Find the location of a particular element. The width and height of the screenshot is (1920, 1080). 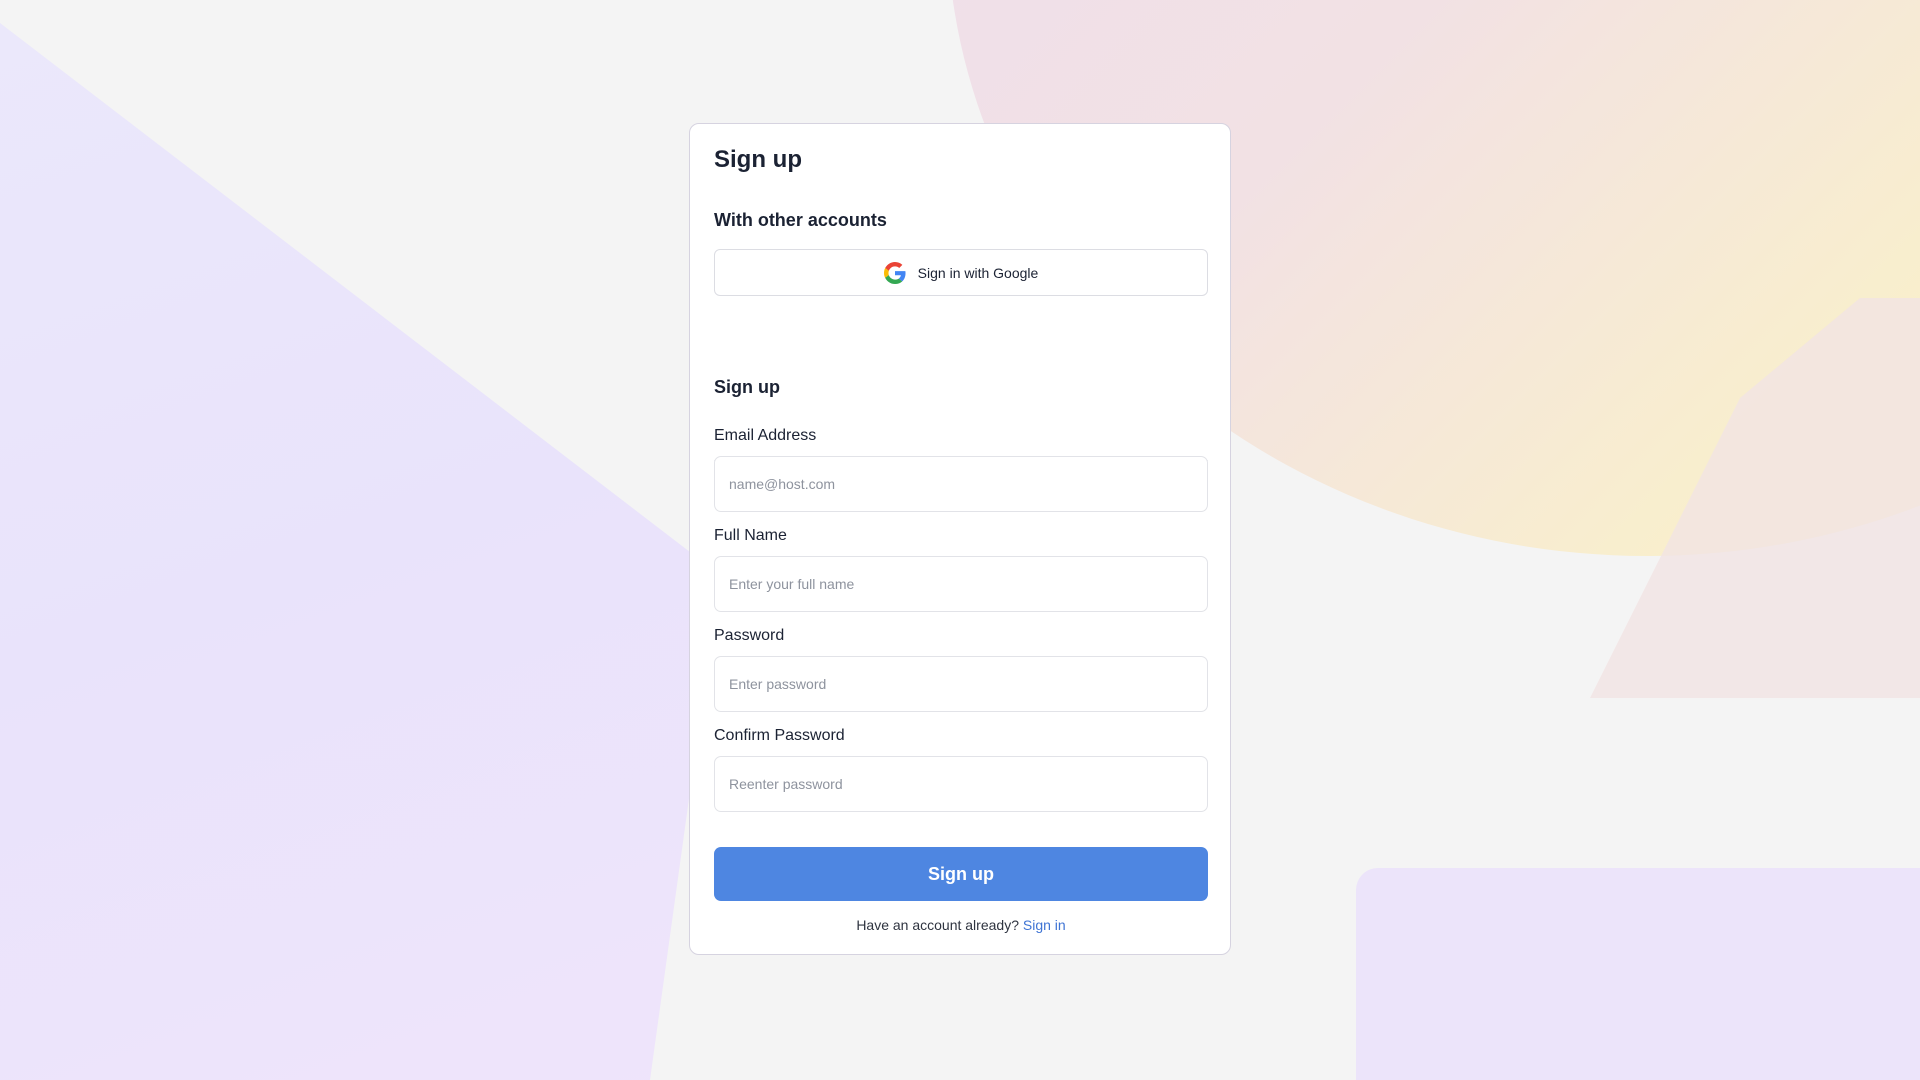

signin-link: Sign in is located at coordinates (1044, 925).